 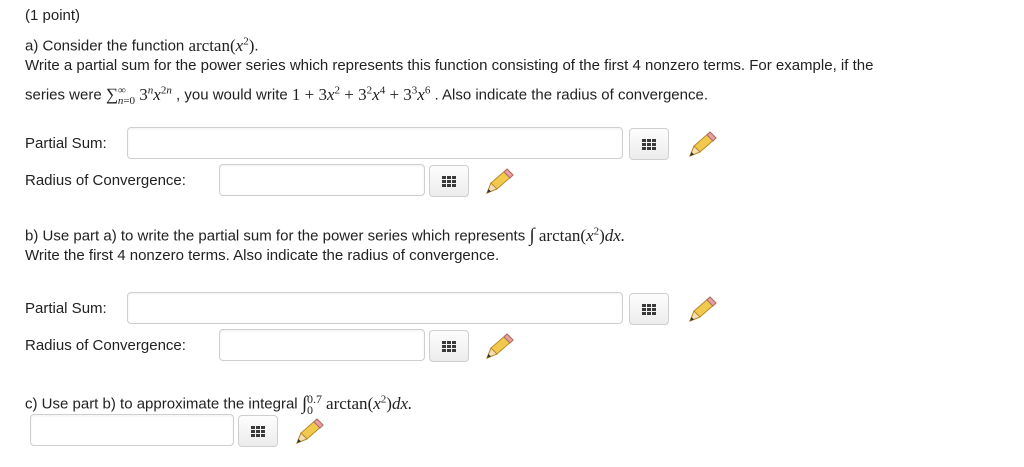 I want to click on part-a-radius-matrix-button, so click(x=449, y=181).